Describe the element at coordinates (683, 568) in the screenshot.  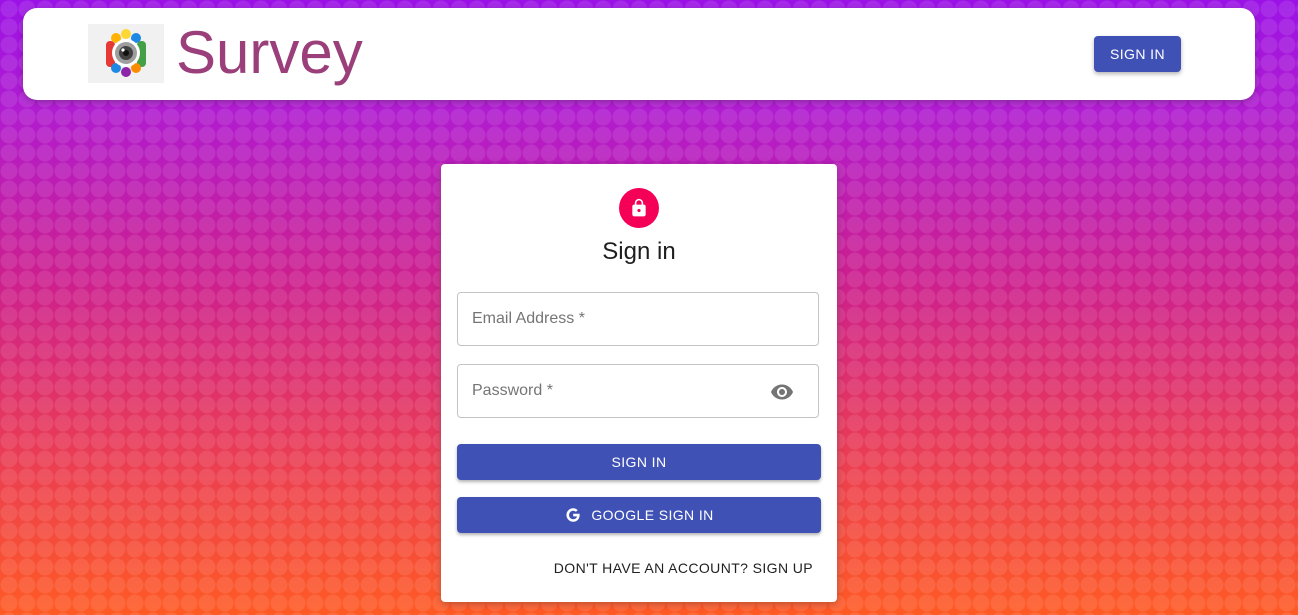
I see `sign-up-link: DON'T HAVE AN ACCOUNT? SIGN UP` at that location.